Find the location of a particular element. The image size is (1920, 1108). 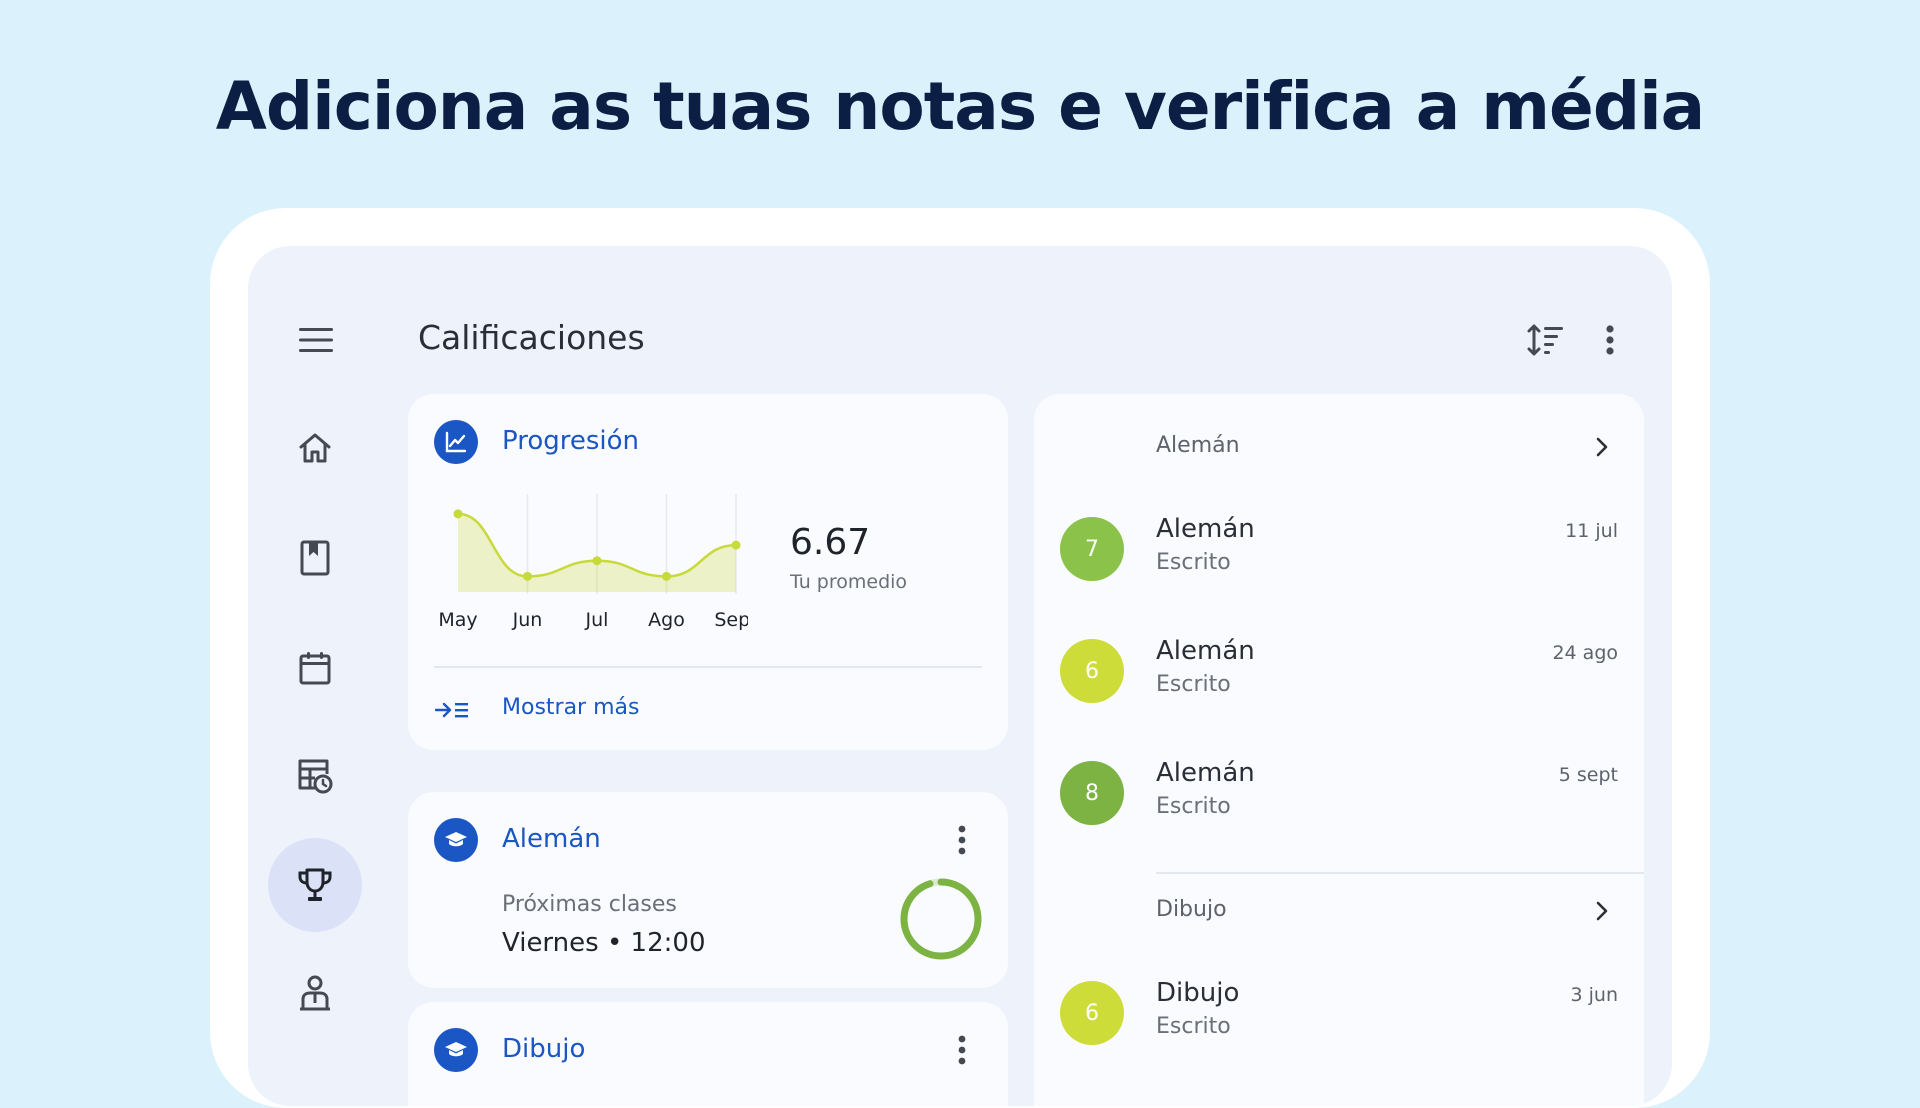

average-value: 6.67 is located at coordinates (830, 542).